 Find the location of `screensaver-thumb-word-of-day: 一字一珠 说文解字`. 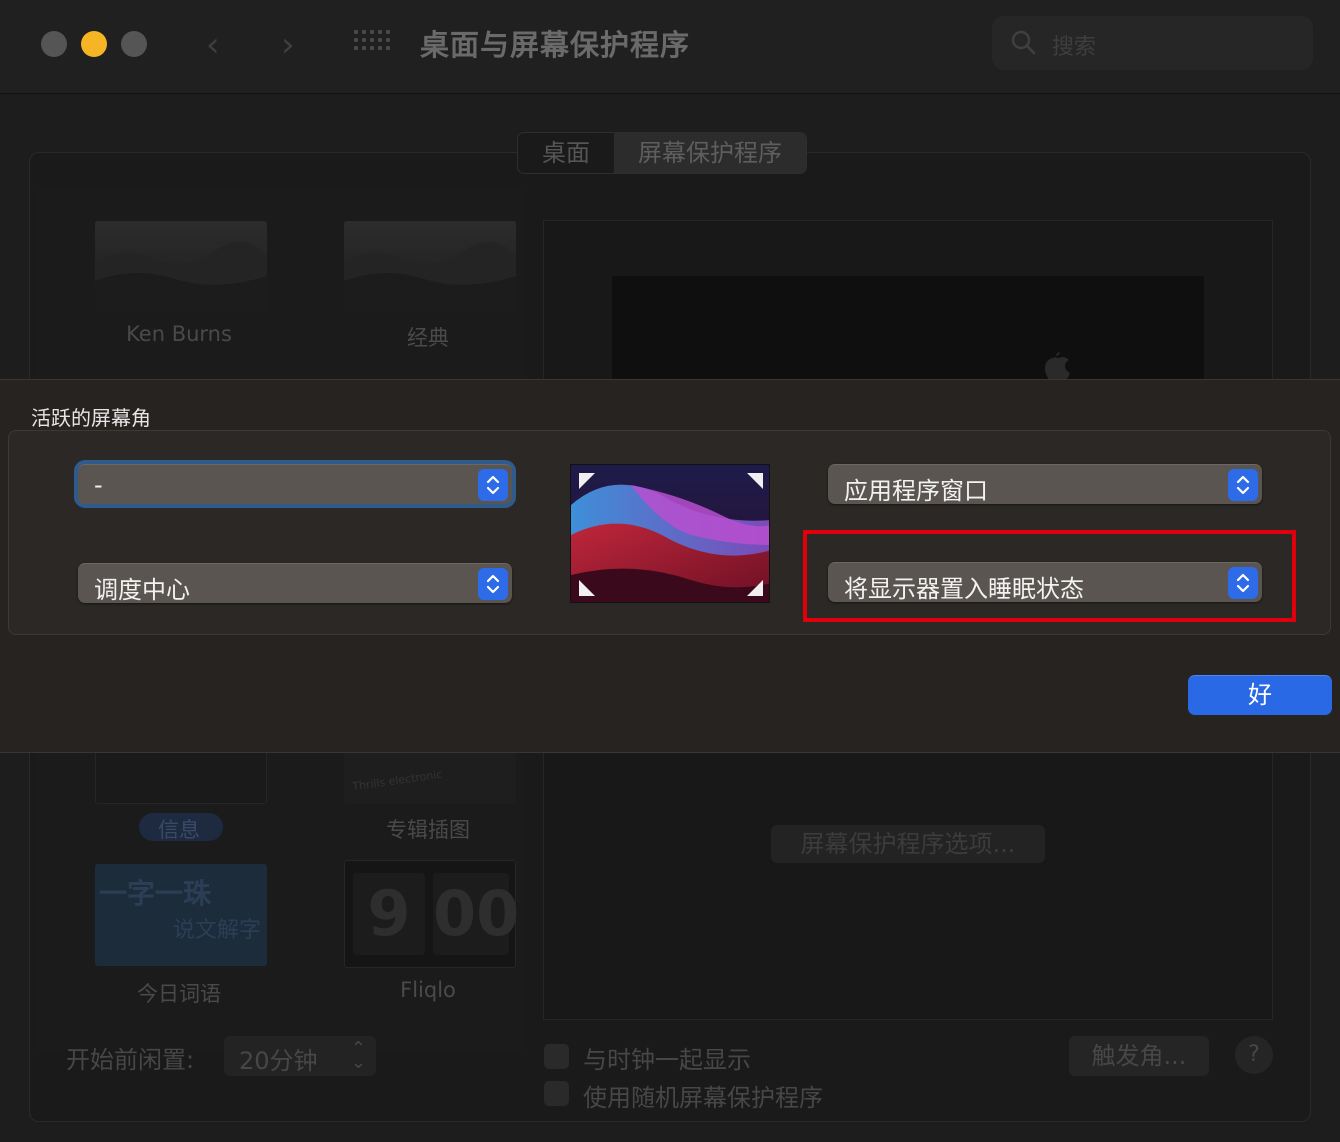

screensaver-thumb-word-of-day: 一字一珠 说文解字 is located at coordinates (181, 915).